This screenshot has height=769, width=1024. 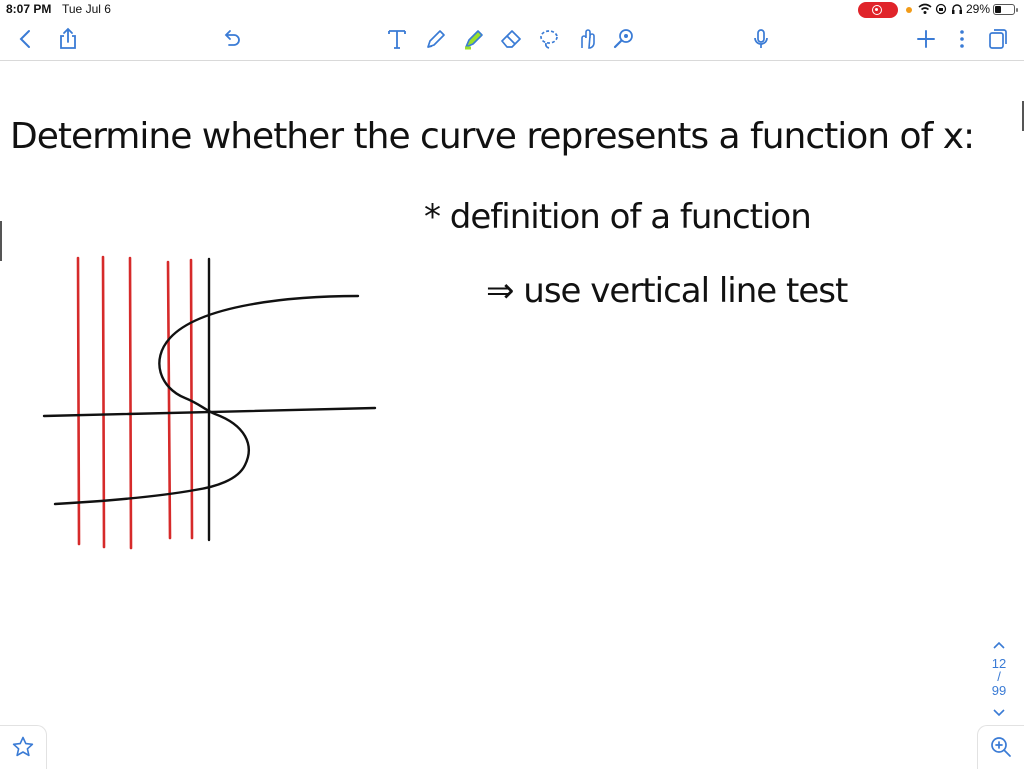 What do you see at coordinates (999, 690) in the screenshot?
I see `total-page-count: 99` at bounding box center [999, 690].